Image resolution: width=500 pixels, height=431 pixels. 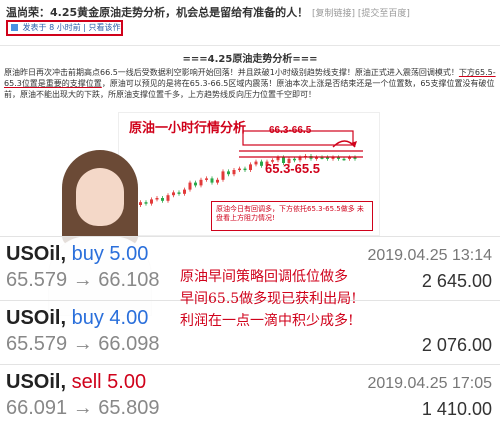 I want to click on trade-symbol: USOil, buy 5.00, so click(x=77, y=254).